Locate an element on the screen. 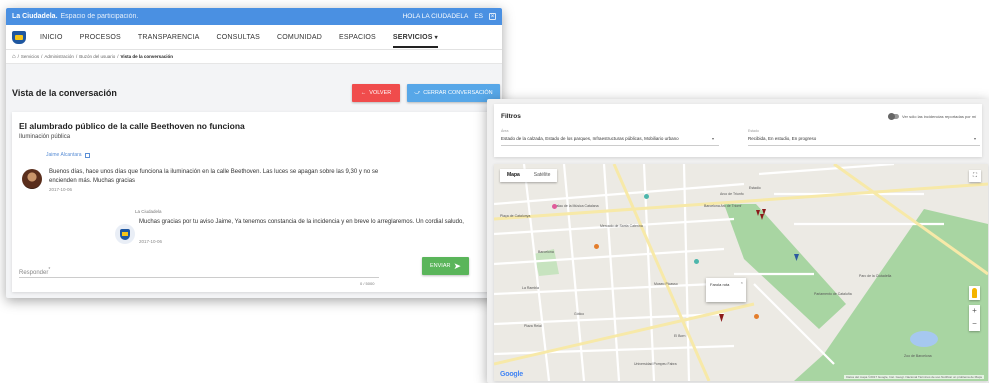  nav-servicios: SERVICIOS ▾ is located at coordinates (415, 40).